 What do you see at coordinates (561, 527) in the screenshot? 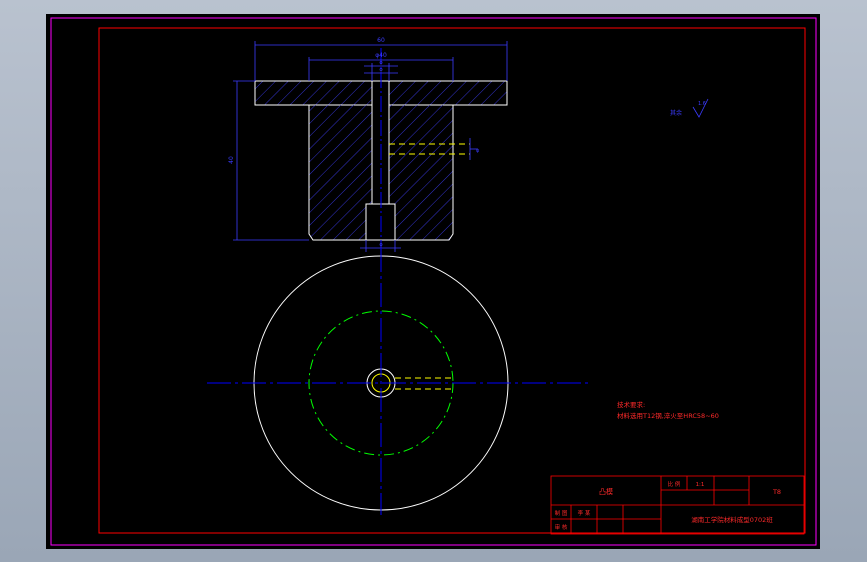
I see `title-checked-label: 审 核` at bounding box center [561, 527].